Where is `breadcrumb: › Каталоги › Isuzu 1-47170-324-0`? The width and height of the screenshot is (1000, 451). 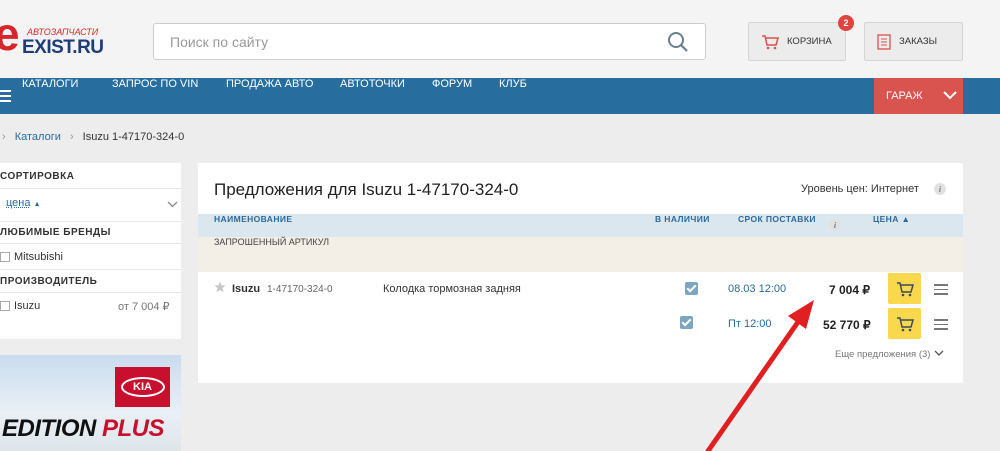
breadcrumb: › Каталоги › Isuzu 1-47170-324-0 is located at coordinates (96, 137).